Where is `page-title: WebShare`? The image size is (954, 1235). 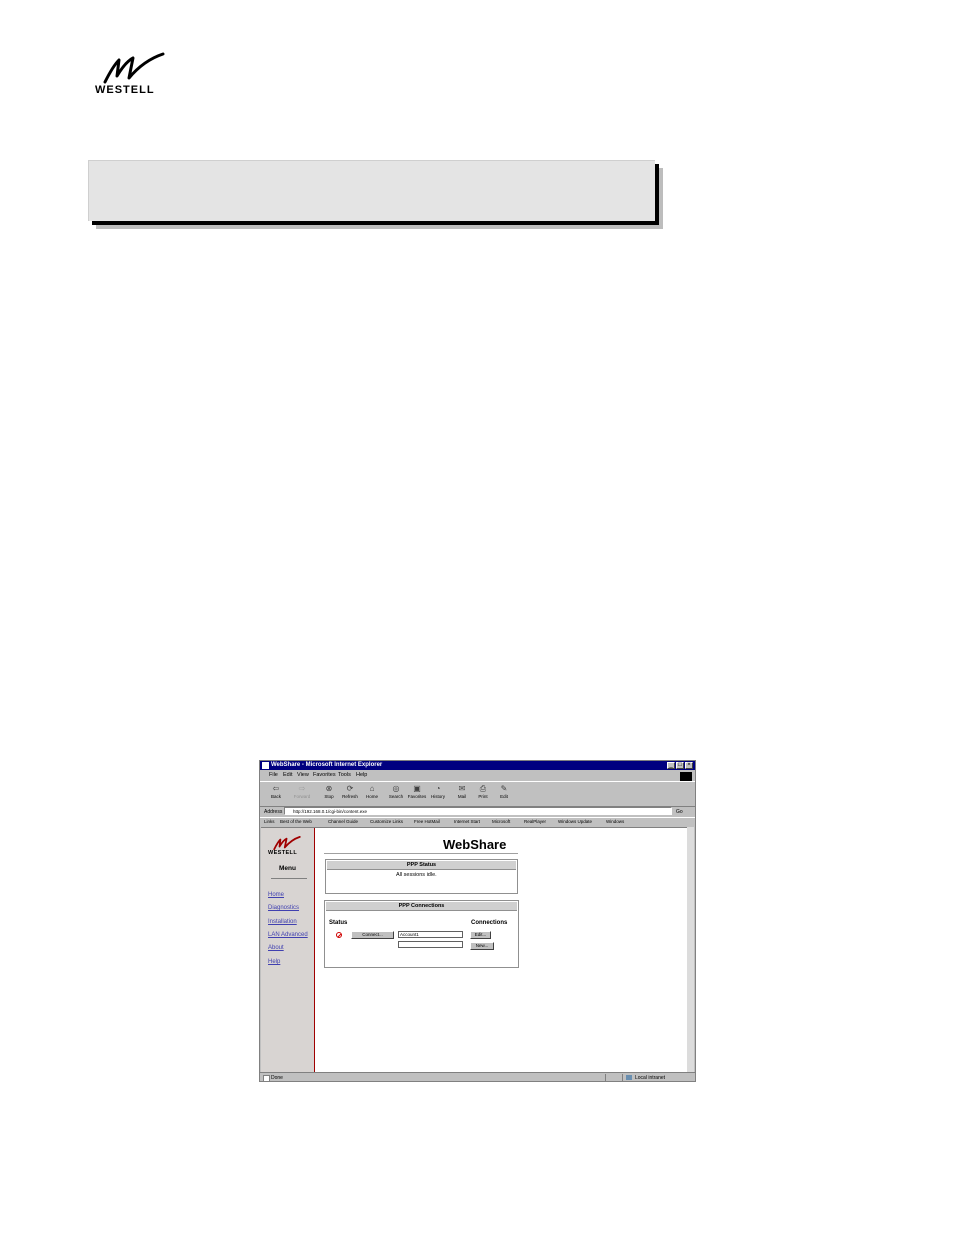
page-title: WebShare is located at coordinates (475, 844).